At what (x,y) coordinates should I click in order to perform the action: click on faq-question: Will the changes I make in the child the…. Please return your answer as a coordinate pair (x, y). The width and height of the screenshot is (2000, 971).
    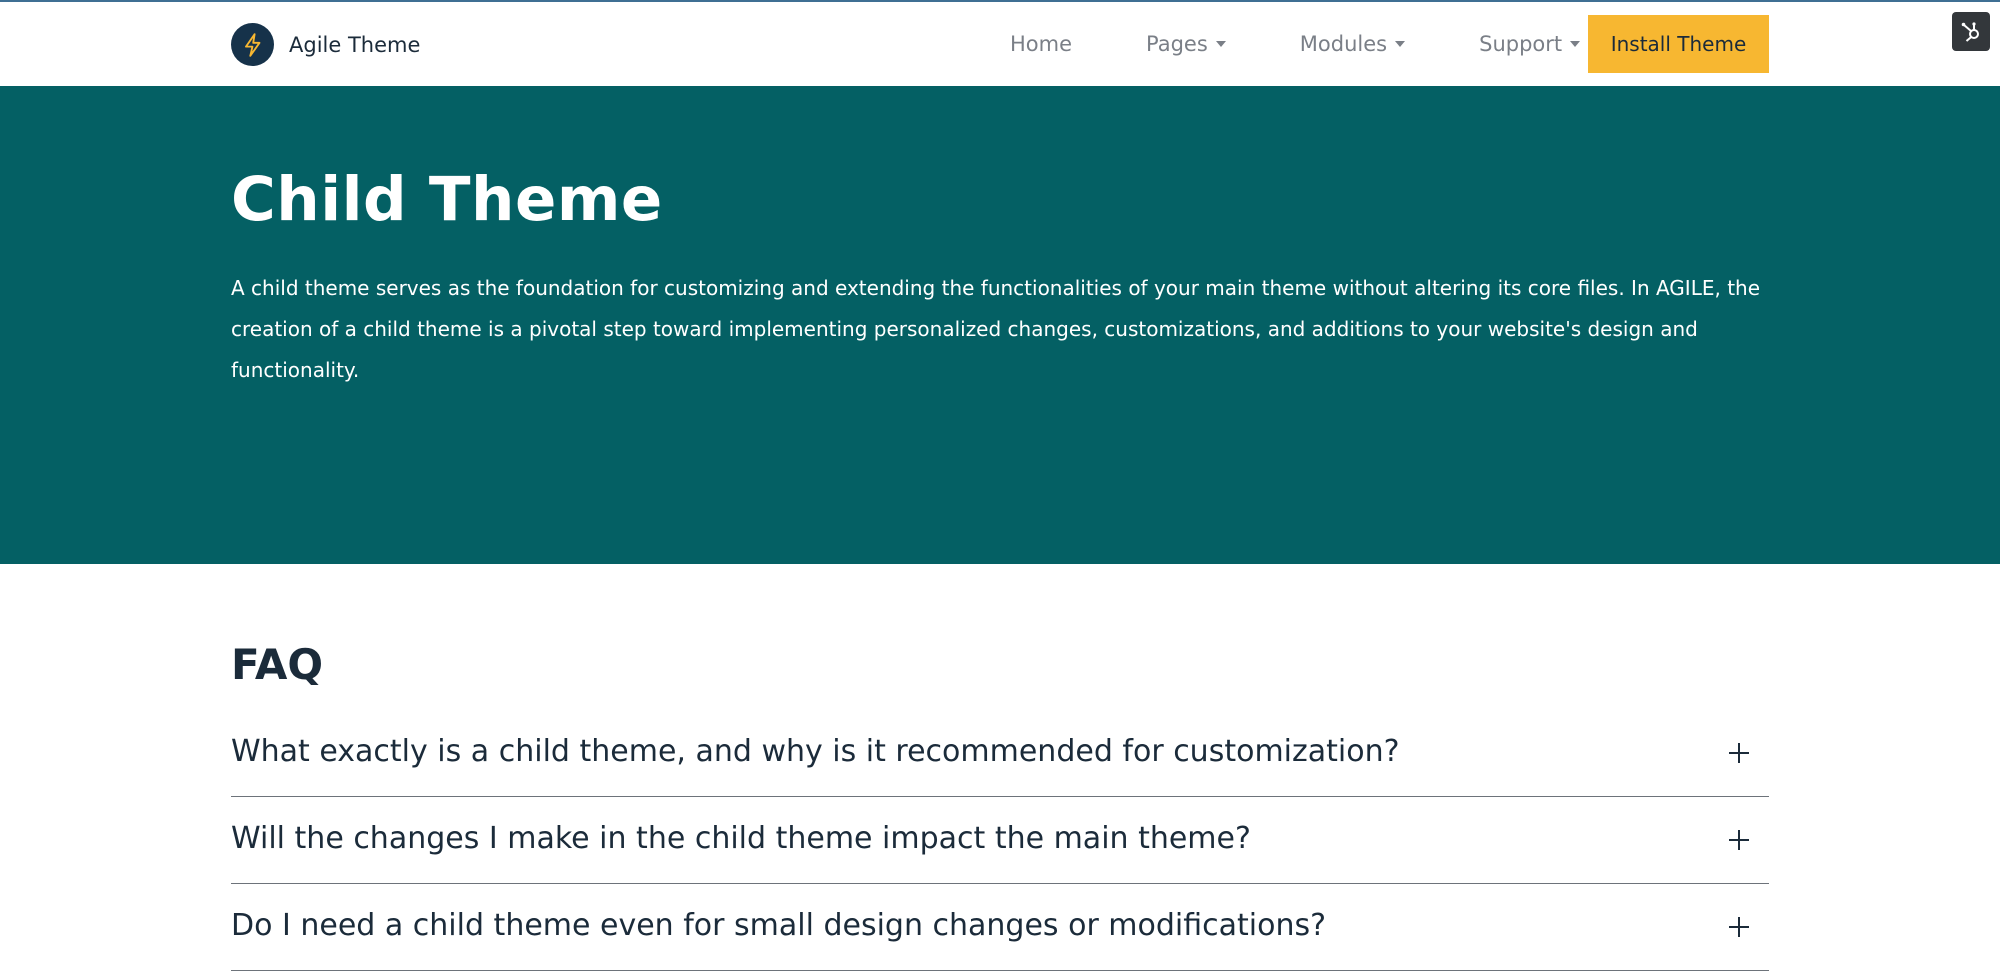
    Looking at the image, I should click on (741, 838).